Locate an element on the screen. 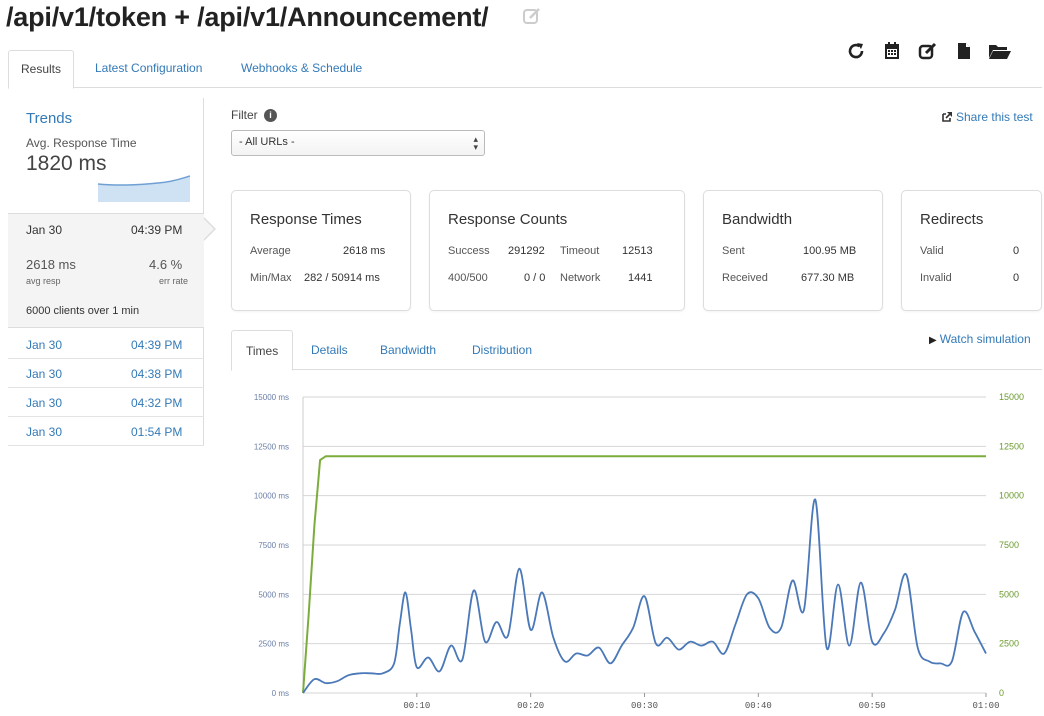 This screenshot has width=1044, height=716. y-axis-tick-label: 0 ms is located at coordinates (280, 693).